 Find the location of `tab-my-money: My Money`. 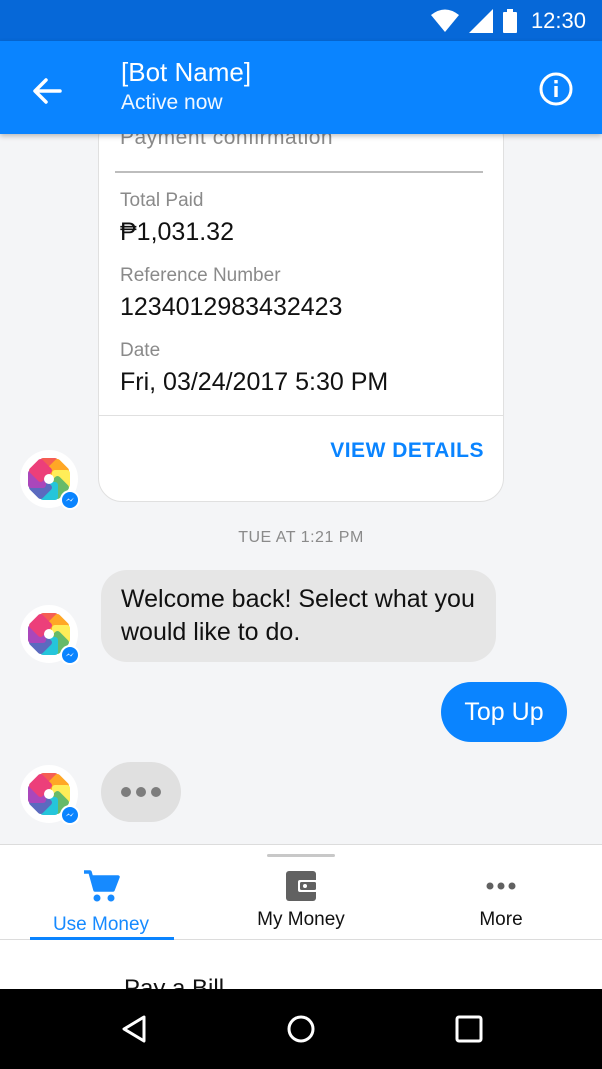

tab-my-money: My Money is located at coordinates (301, 903).